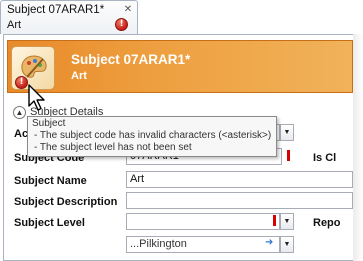  What do you see at coordinates (14, 25) in the screenshot?
I see `tab-subtitle: Art` at bounding box center [14, 25].